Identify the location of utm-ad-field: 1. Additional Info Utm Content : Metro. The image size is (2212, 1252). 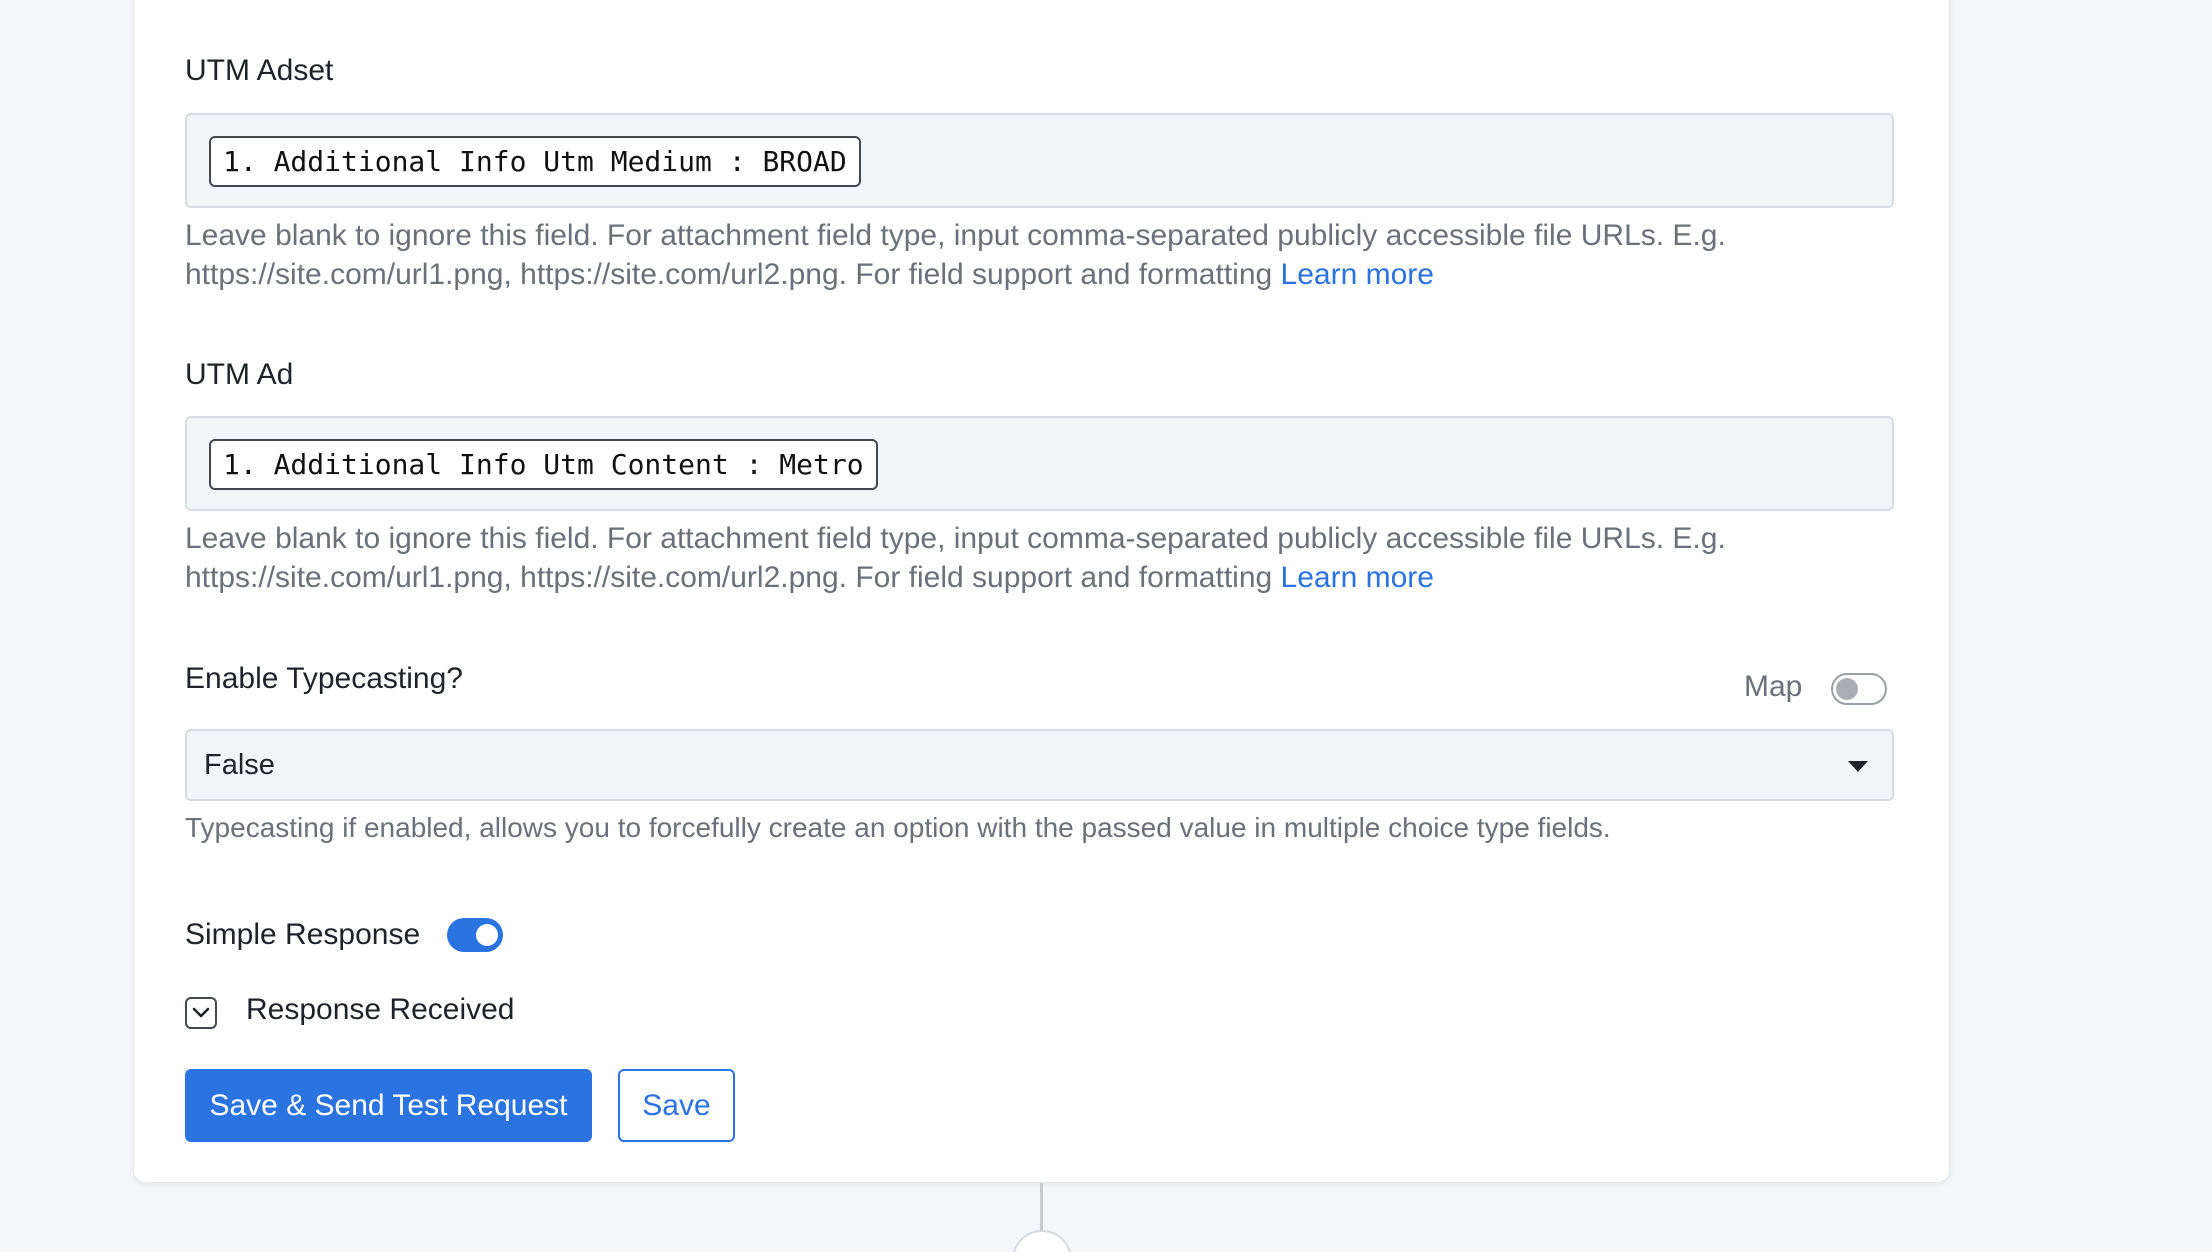
(1039, 463).